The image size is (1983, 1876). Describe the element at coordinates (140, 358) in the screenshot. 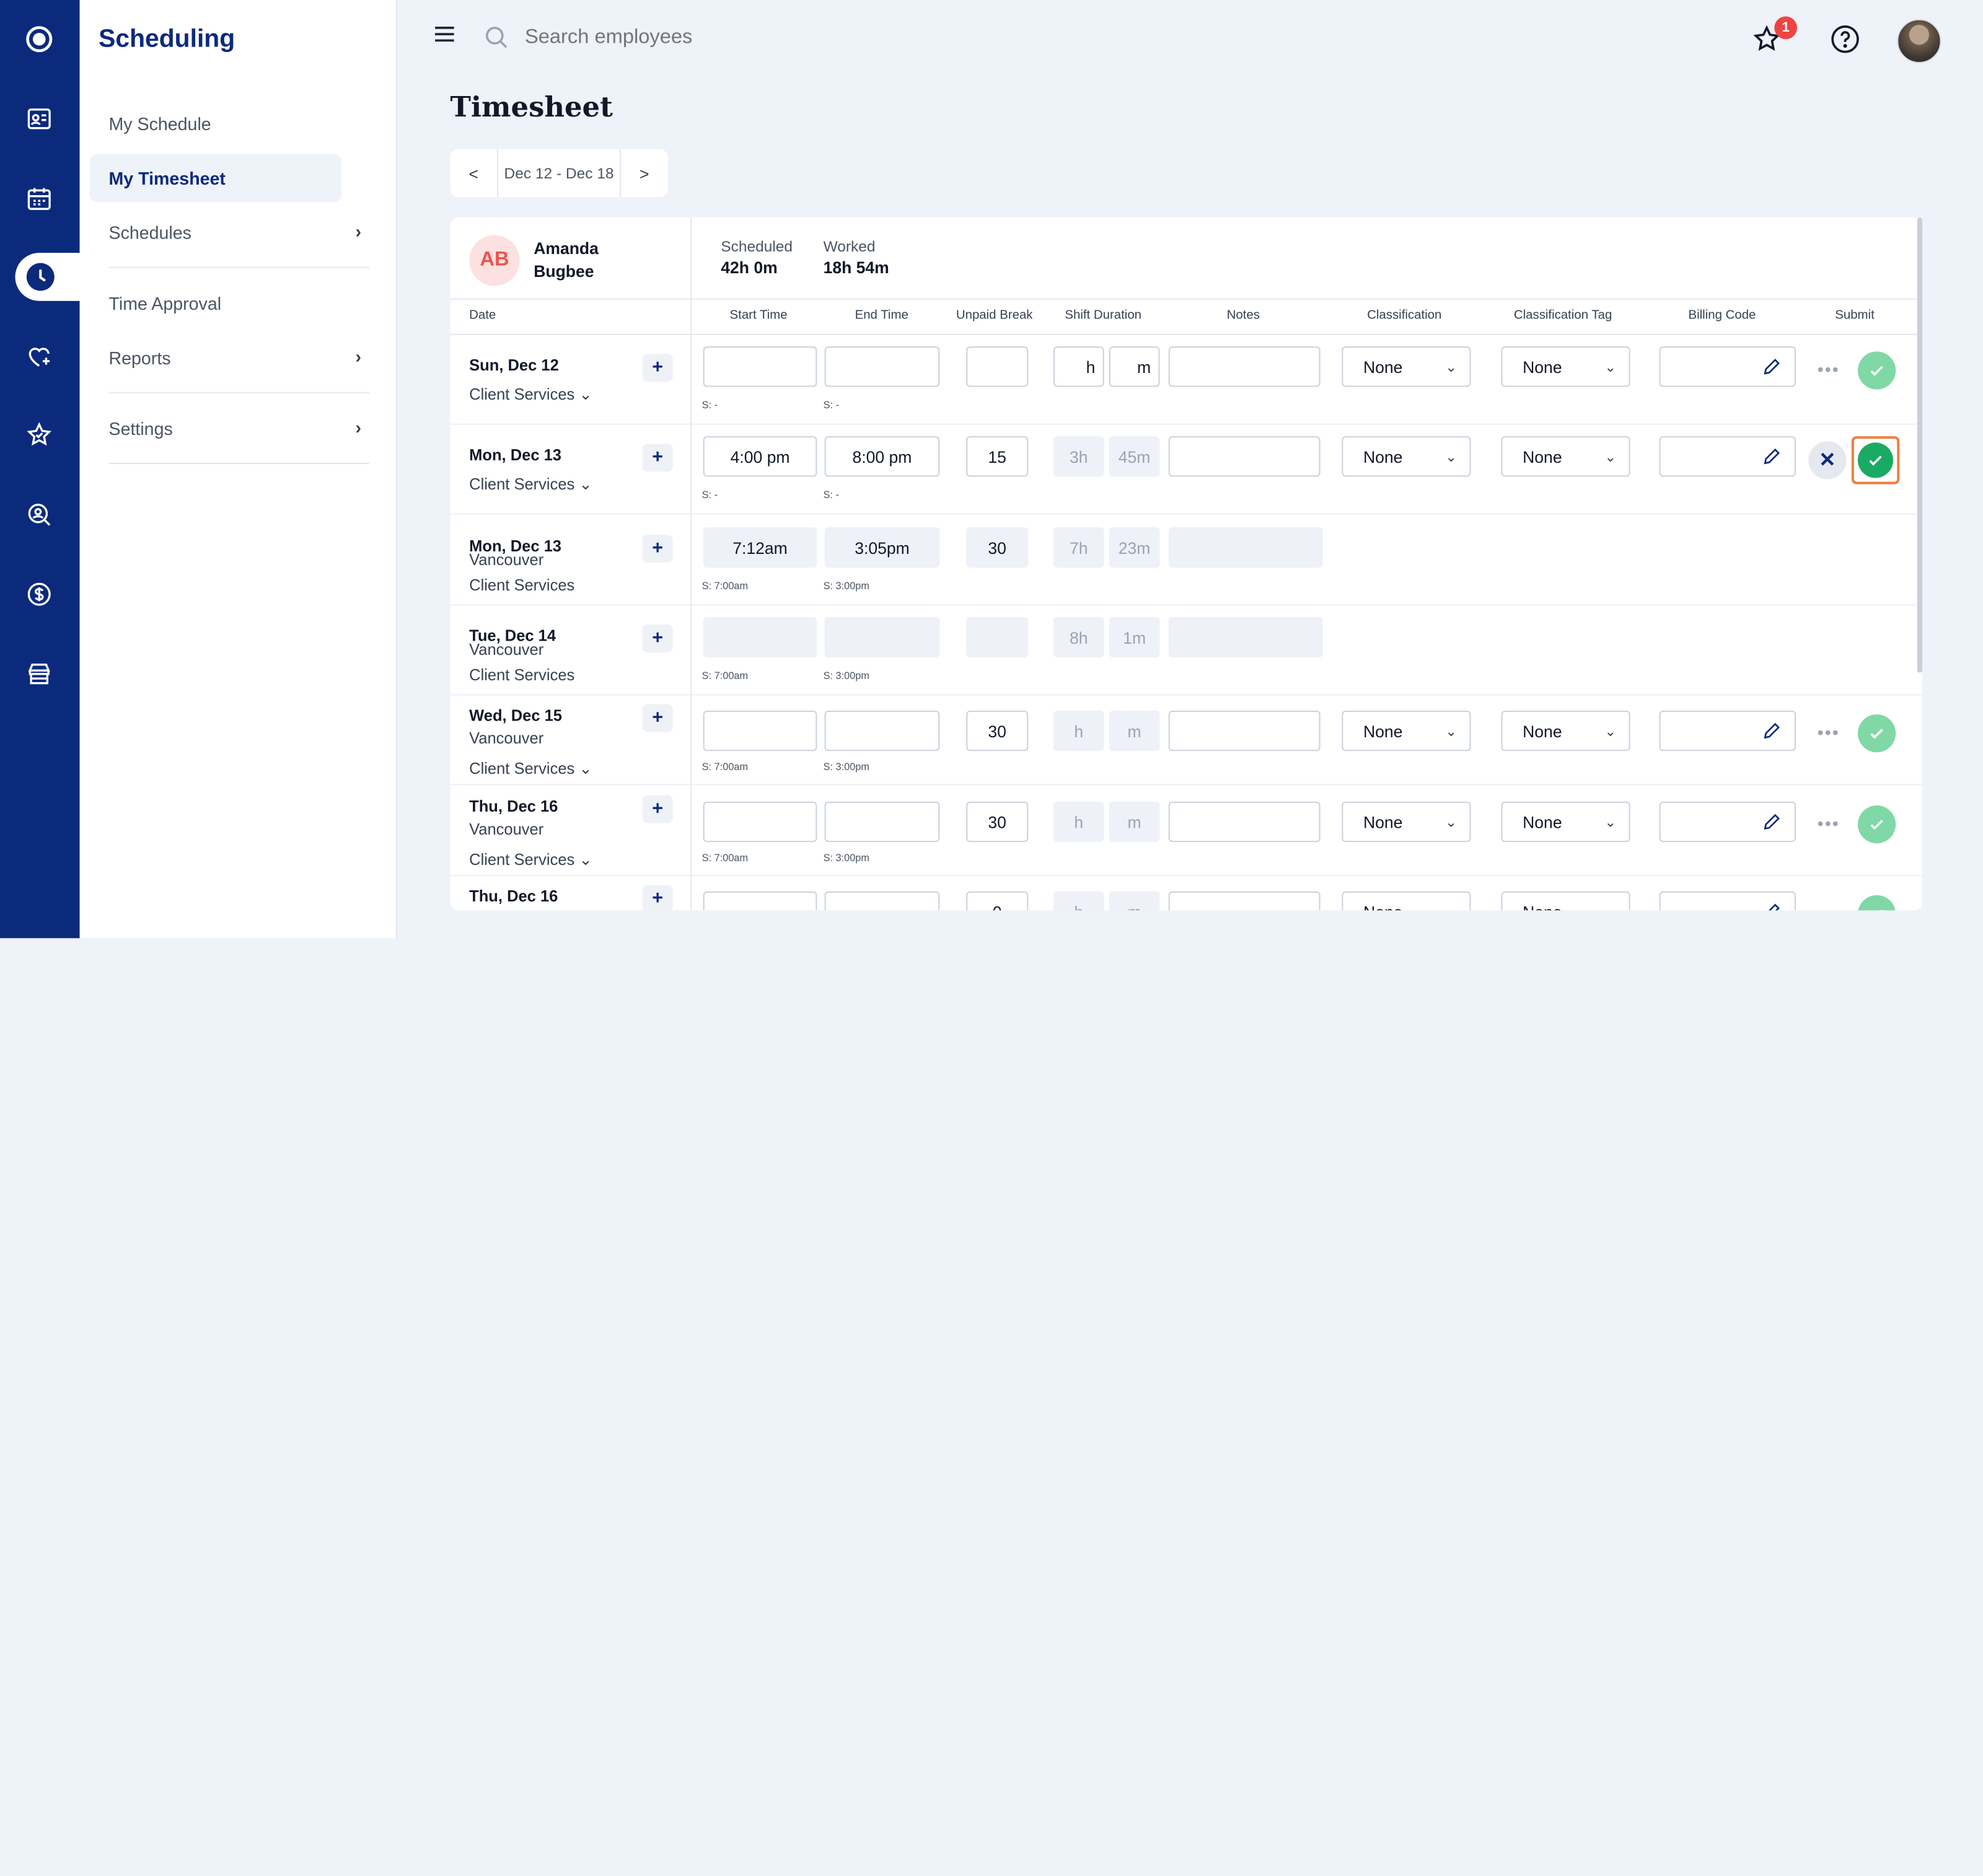

I see `nav-reports: Reports` at that location.